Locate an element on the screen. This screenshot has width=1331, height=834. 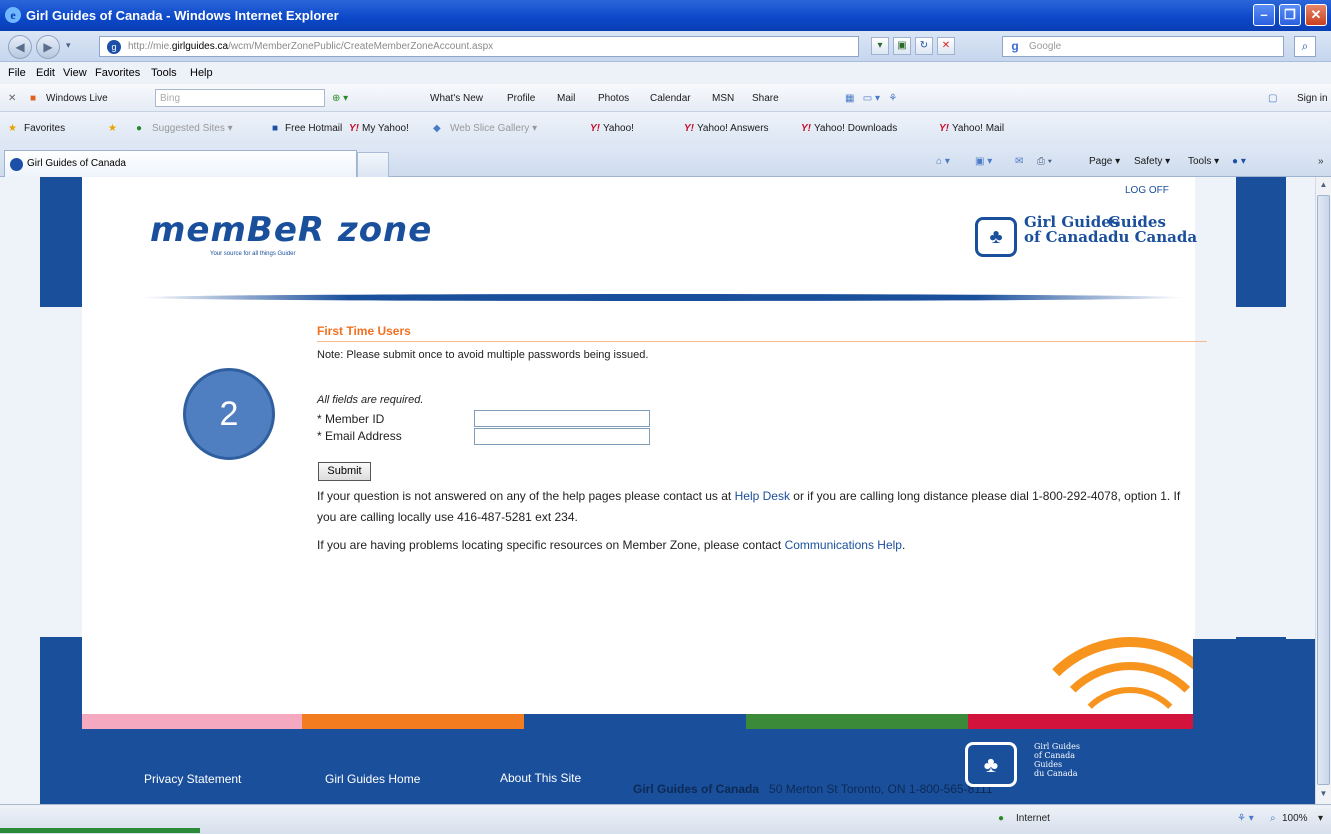
home-icon: ⌂ ▾ is located at coordinates (943, 161).